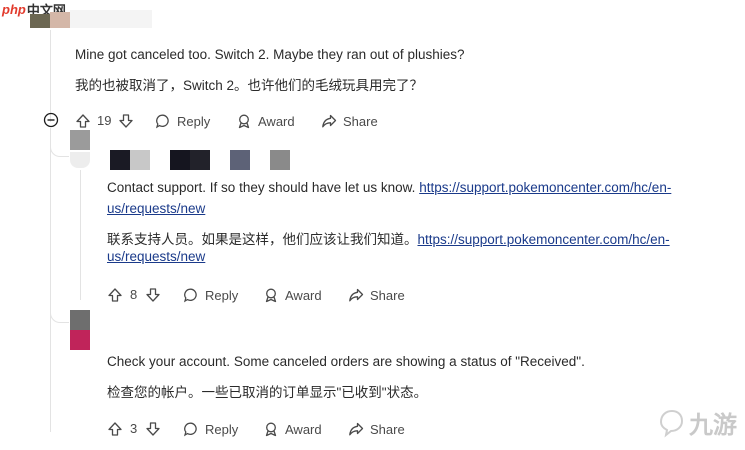 This screenshot has height=450, width=745. I want to click on support-link-zh-cont: us/requests/new, so click(156, 256).